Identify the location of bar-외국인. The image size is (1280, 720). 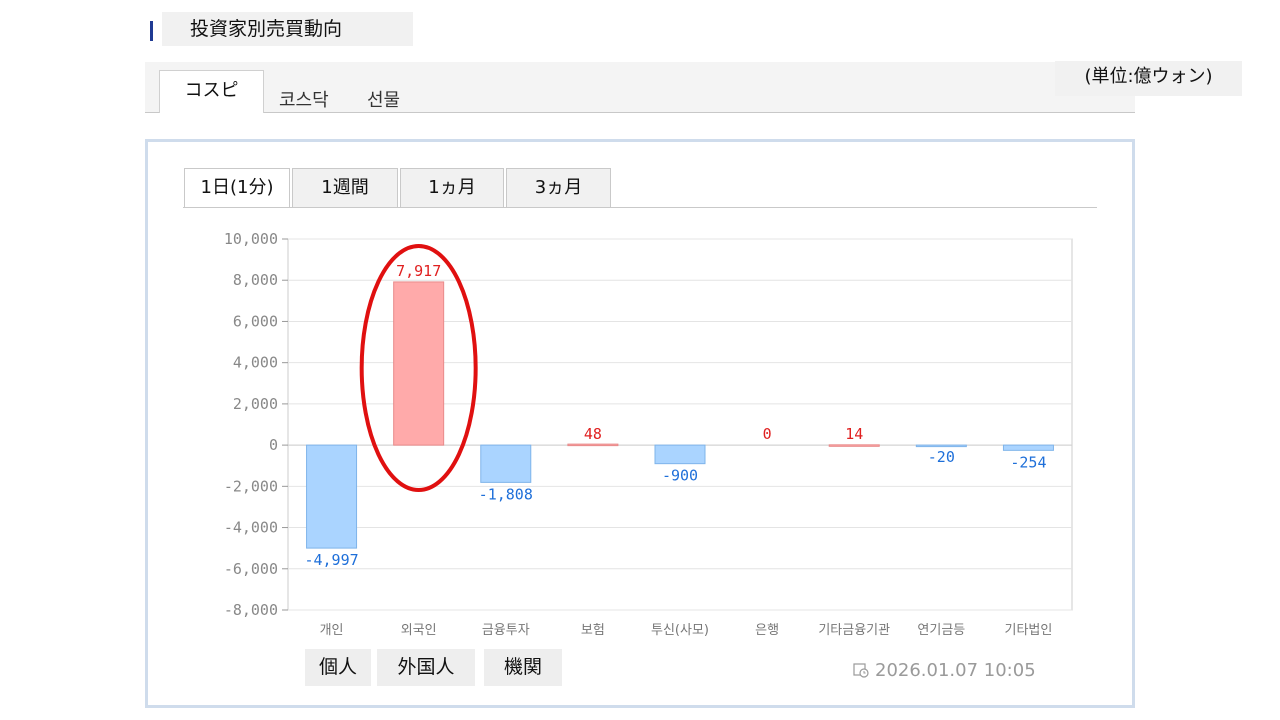
(419, 363).